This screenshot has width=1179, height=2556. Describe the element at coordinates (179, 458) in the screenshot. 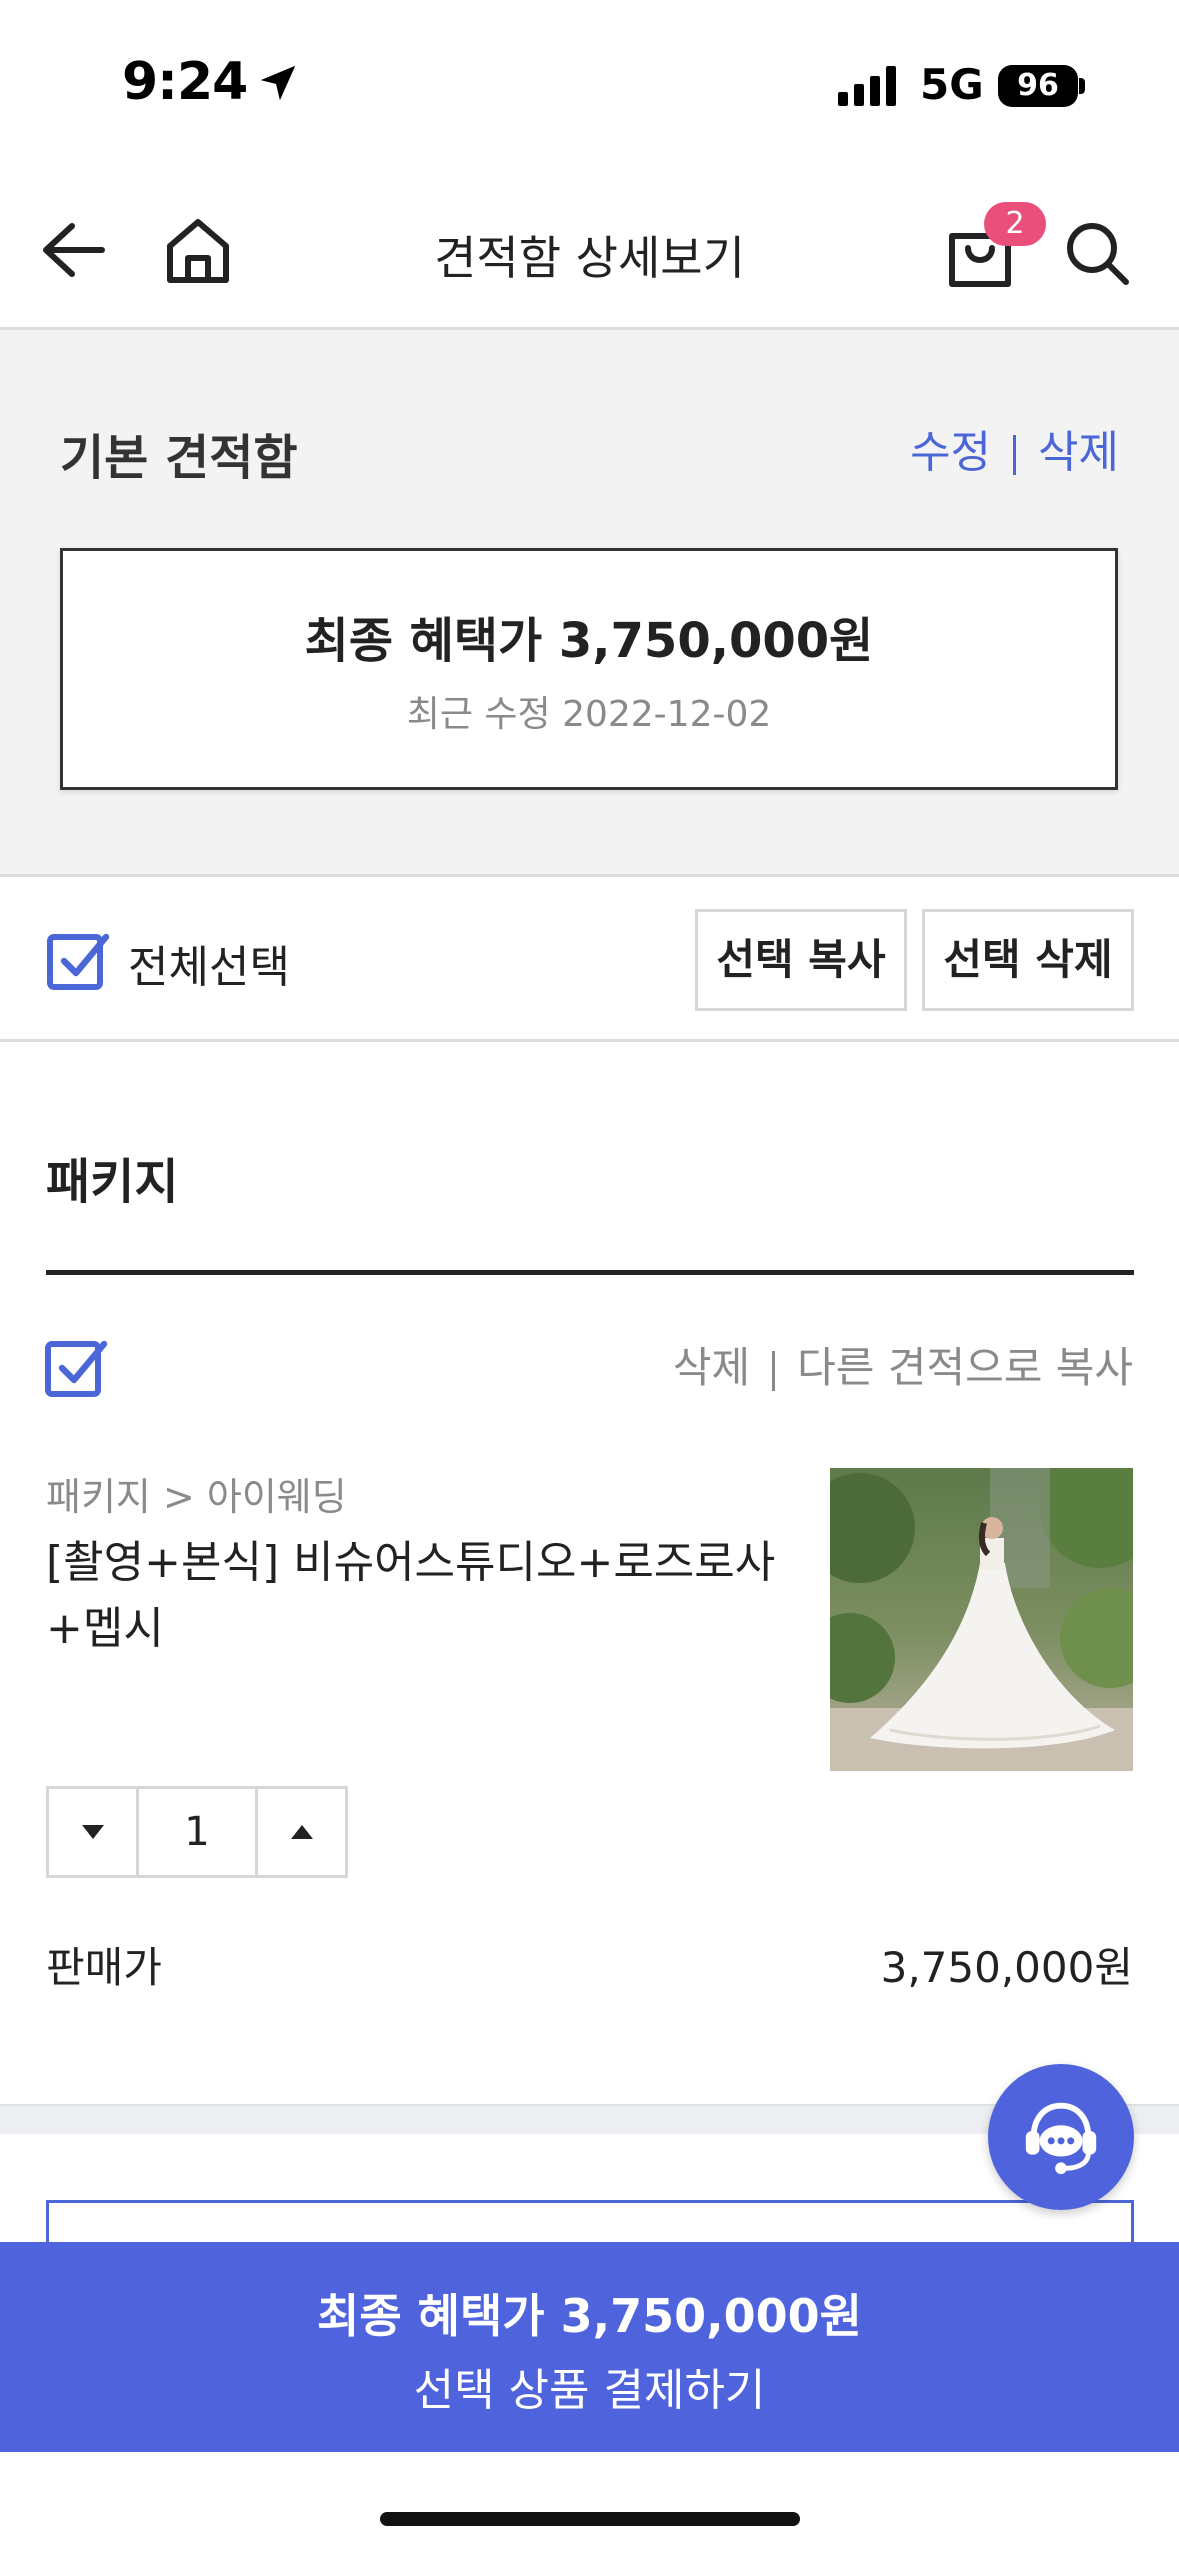

I see `basket-name: 기본 견적함` at that location.